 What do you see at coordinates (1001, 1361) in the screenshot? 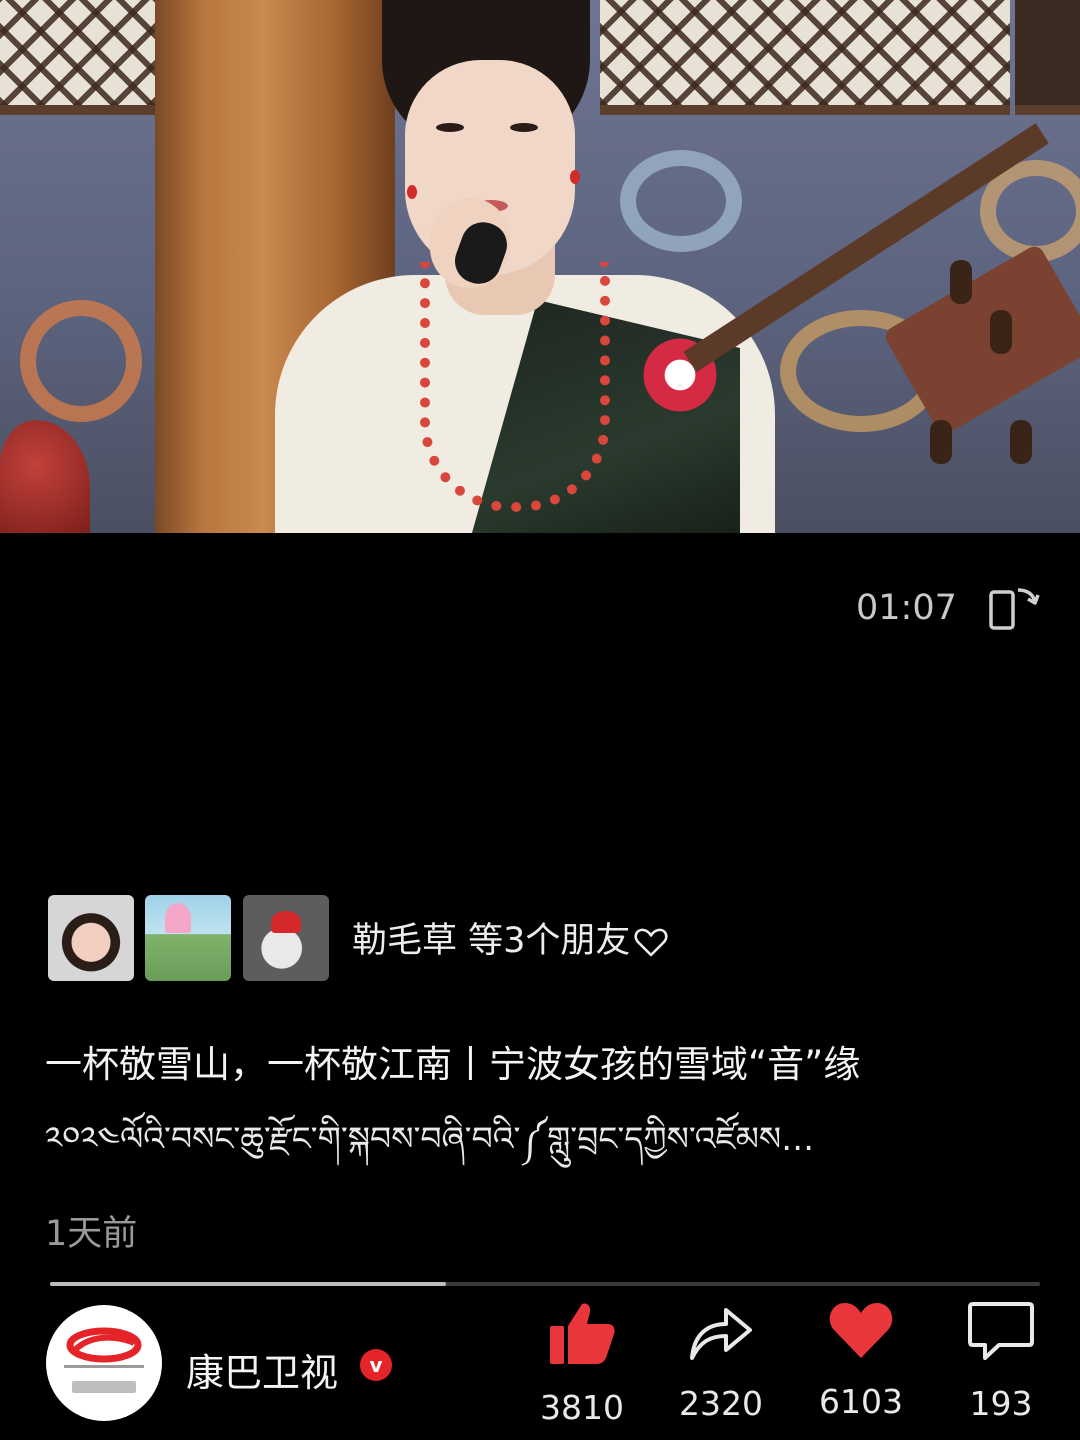
I see `comment-button: 193` at bounding box center [1001, 1361].